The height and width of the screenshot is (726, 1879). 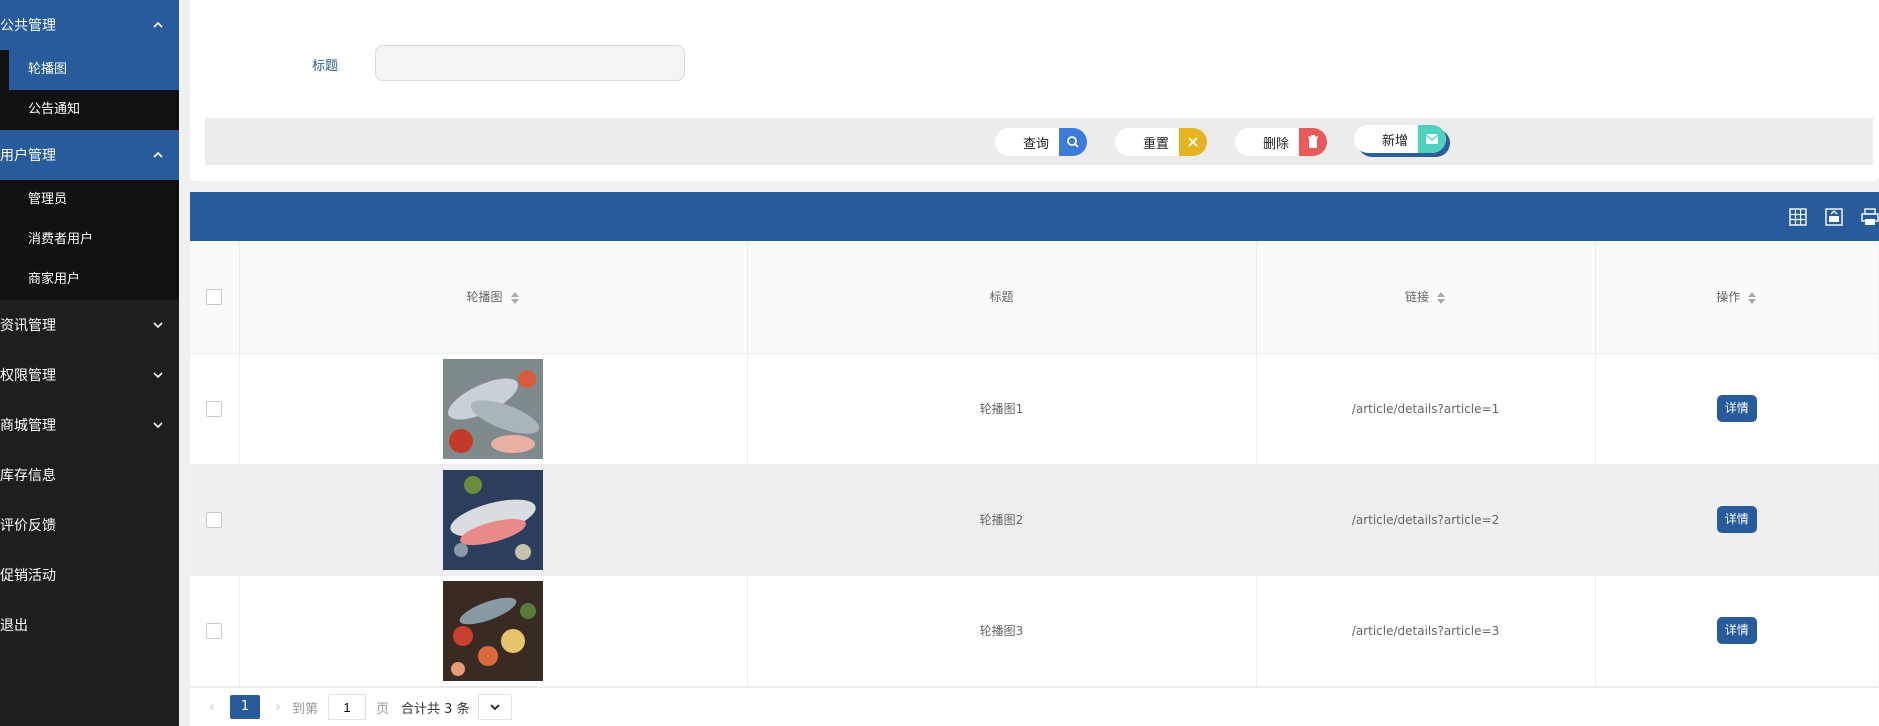 I want to click on table-row: 轮播图3 /article/details?article=3 详情, so click(x=1034, y=631).